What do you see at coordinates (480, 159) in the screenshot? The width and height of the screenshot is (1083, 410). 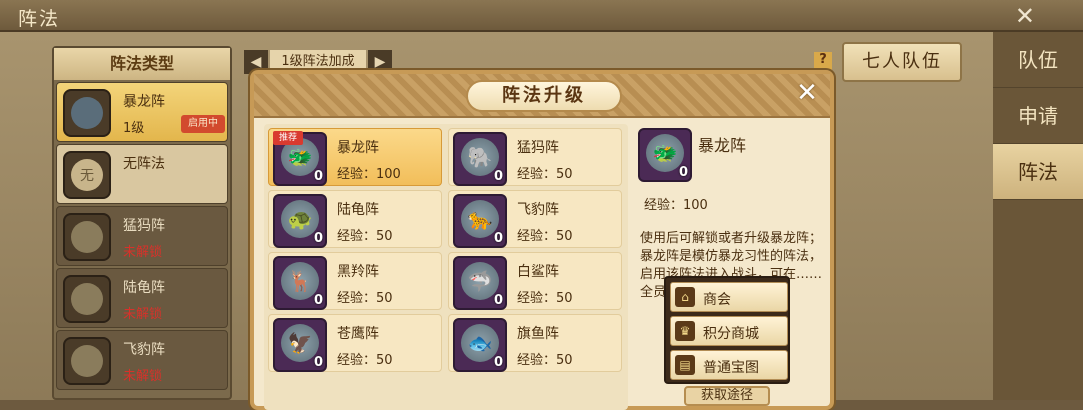 I see `mammoth-icon: 🐘 0` at bounding box center [480, 159].